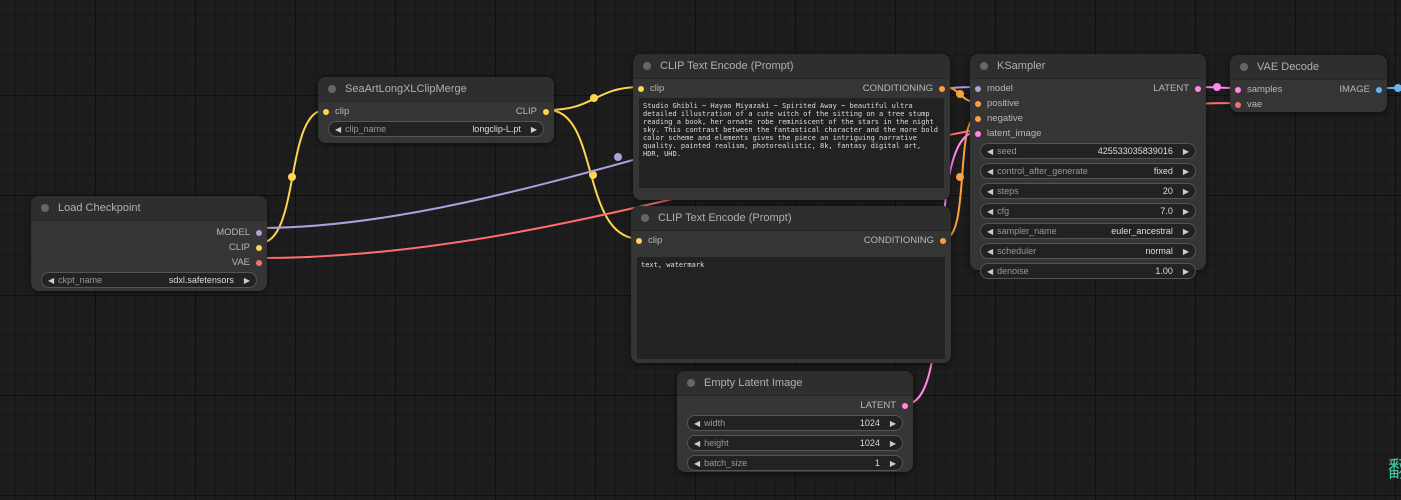 This screenshot has height=500, width=1401. What do you see at coordinates (1256, 89) in the screenshot?
I see `input-samples: samples` at bounding box center [1256, 89].